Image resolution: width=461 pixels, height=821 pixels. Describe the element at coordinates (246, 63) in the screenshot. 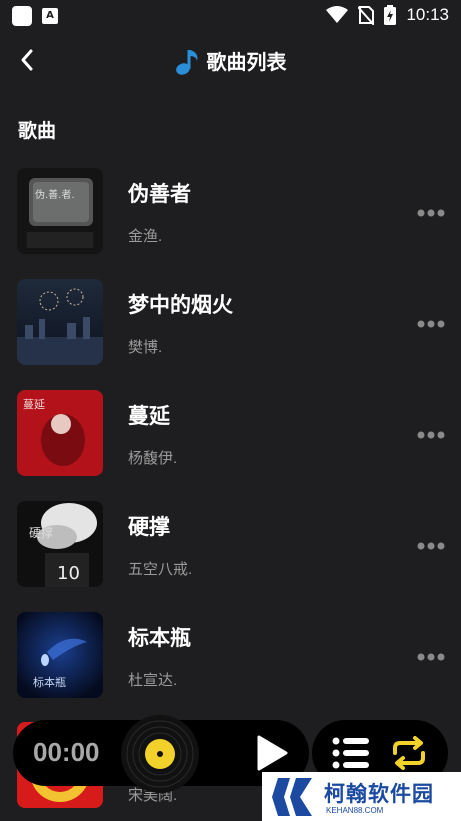

I see `page-title: 歌曲列表` at that location.